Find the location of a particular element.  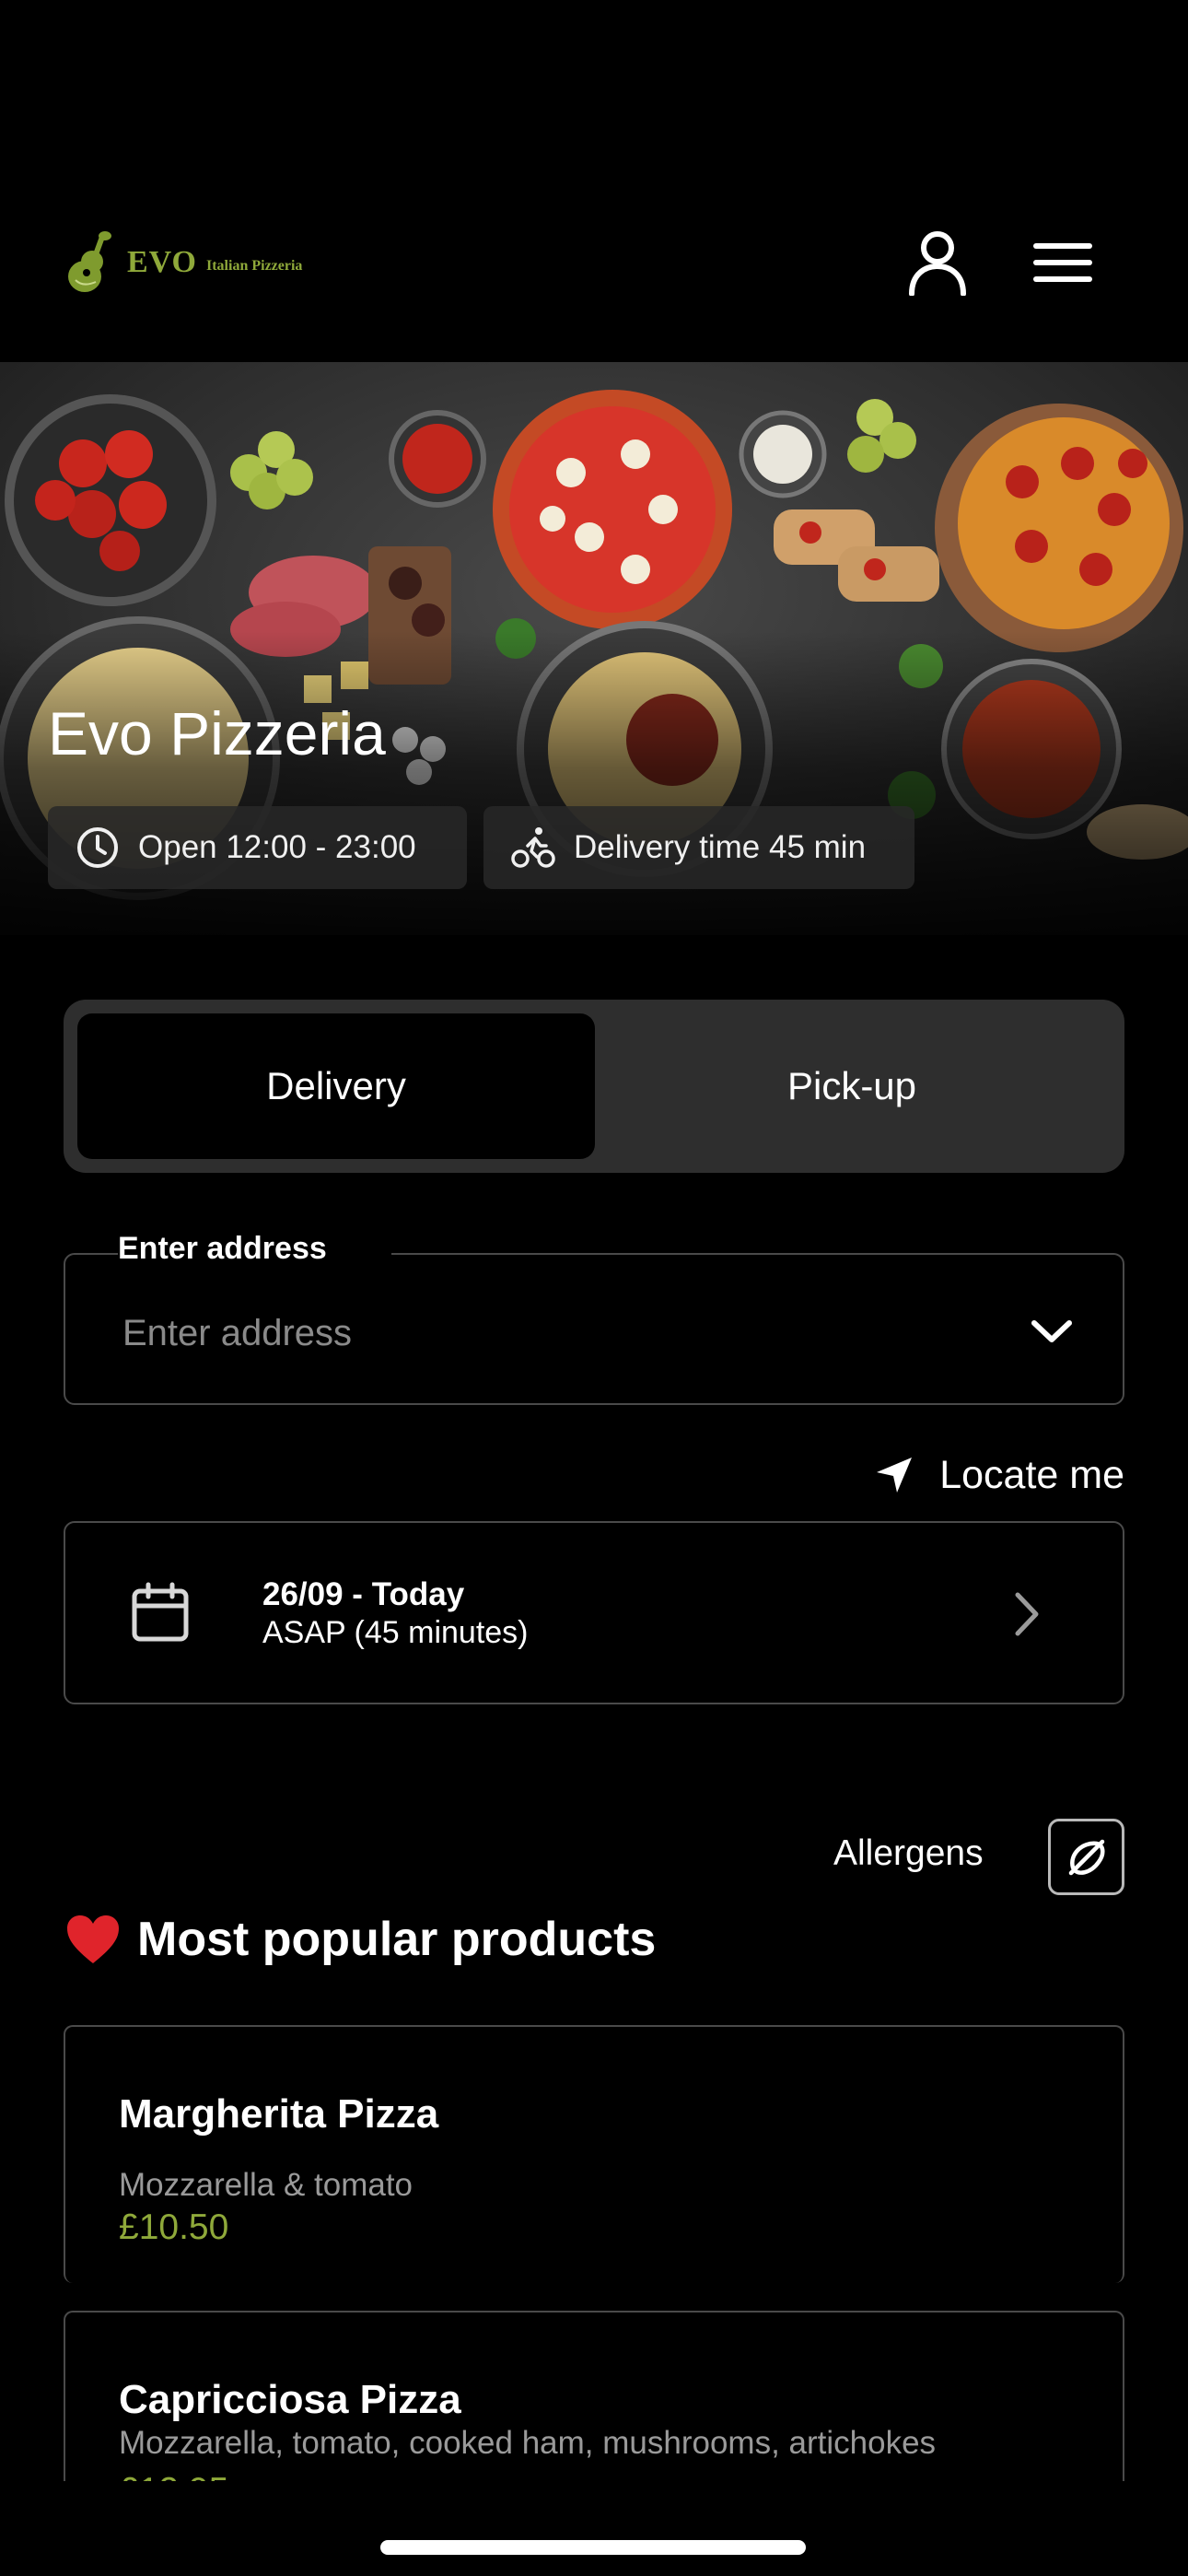

locate-me-label: Locate me is located at coordinates (1031, 1474).